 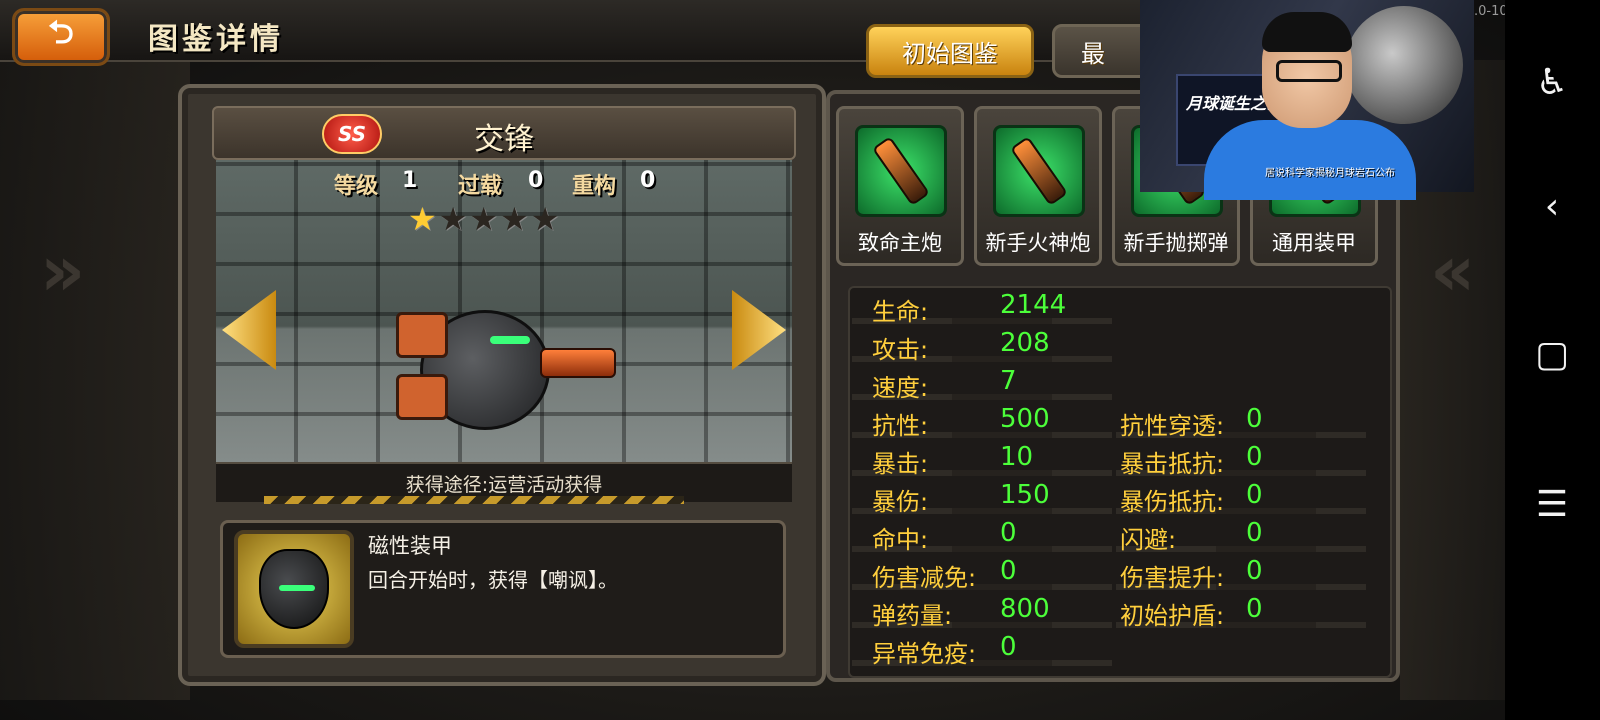 I want to click on tab-label: 初始图鉴, so click(x=950, y=53).